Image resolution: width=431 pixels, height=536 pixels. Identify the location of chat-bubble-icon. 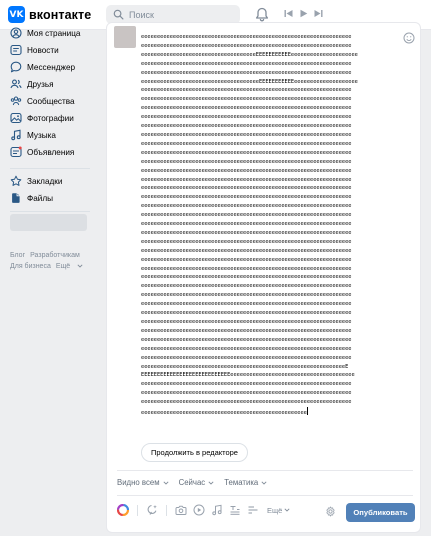
(16, 67).